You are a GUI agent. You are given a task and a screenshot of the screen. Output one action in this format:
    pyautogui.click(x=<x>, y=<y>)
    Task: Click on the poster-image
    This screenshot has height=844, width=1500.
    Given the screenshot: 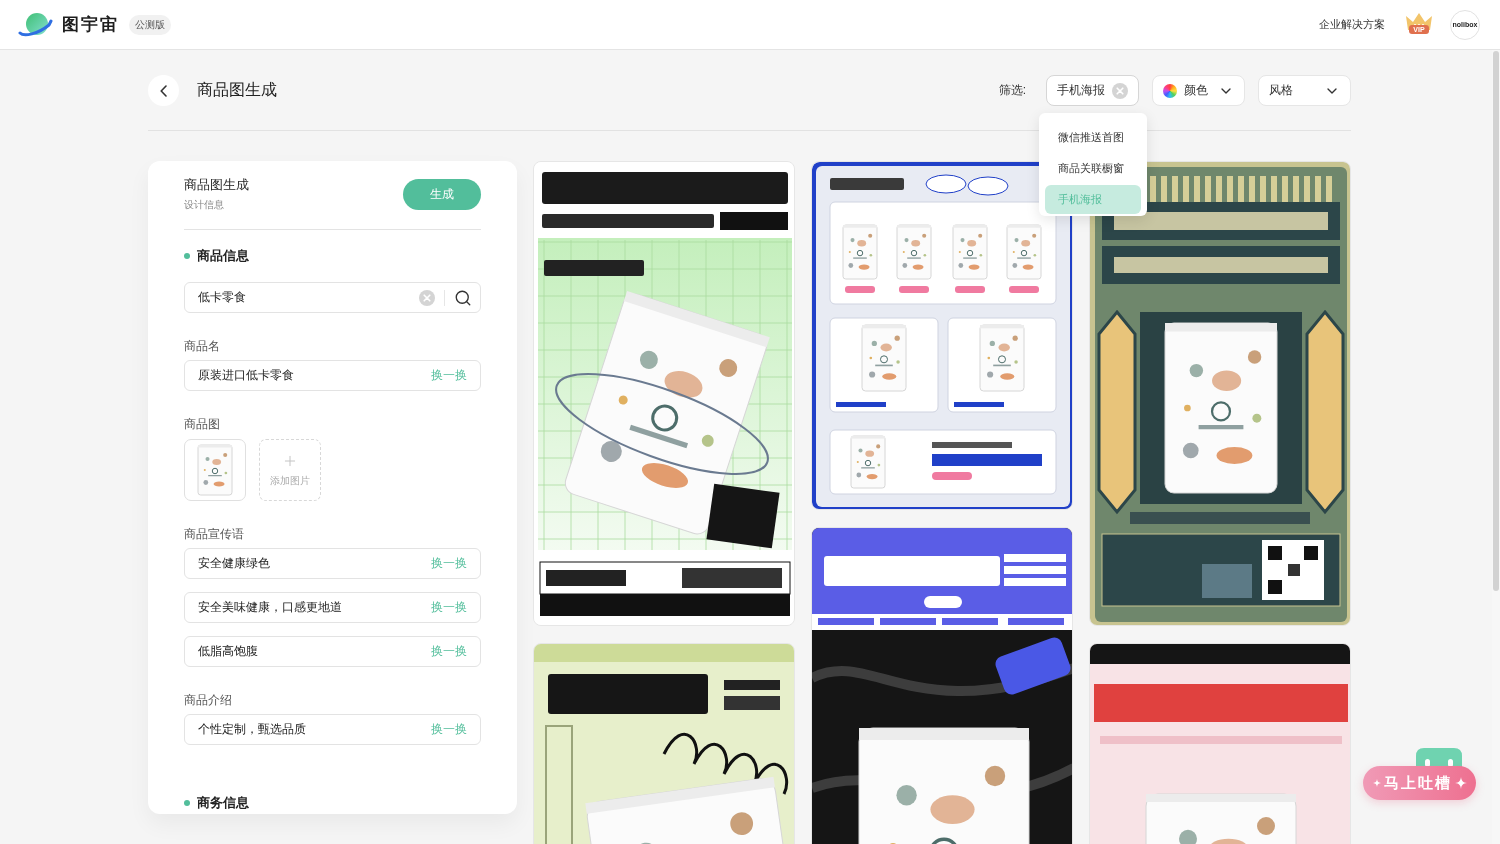 What is the action you would take?
    pyautogui.click(x=664, y=393)
    